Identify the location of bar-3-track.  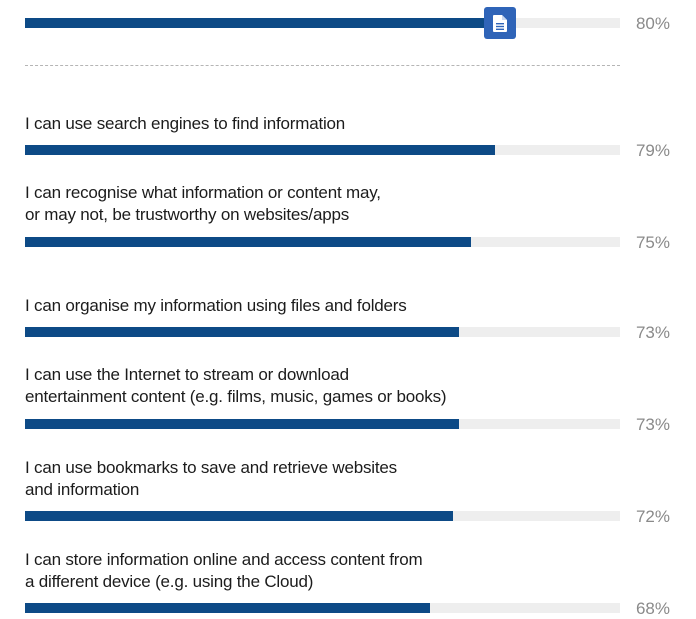
(322, 332).